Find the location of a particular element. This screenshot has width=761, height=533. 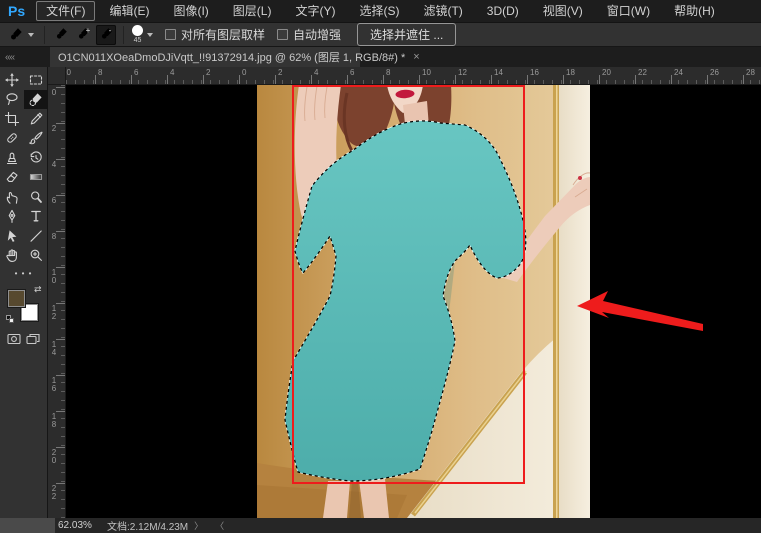

add-to-selection-mode-button: + is located at coordinates (84, 35).